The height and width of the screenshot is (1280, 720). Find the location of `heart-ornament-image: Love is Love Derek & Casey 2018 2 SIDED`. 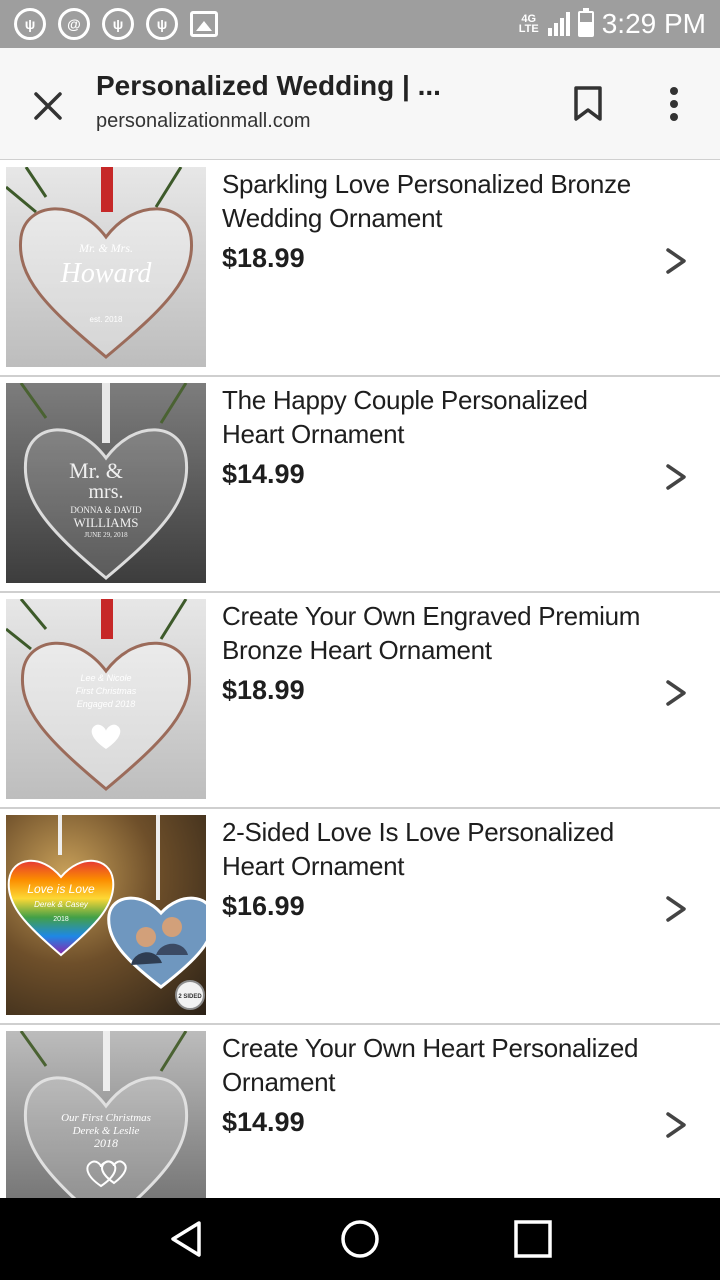

heart-ornament-image: Love is Love Derek & Casey 2018 2 SIDED is located at coordinates (106, 912).